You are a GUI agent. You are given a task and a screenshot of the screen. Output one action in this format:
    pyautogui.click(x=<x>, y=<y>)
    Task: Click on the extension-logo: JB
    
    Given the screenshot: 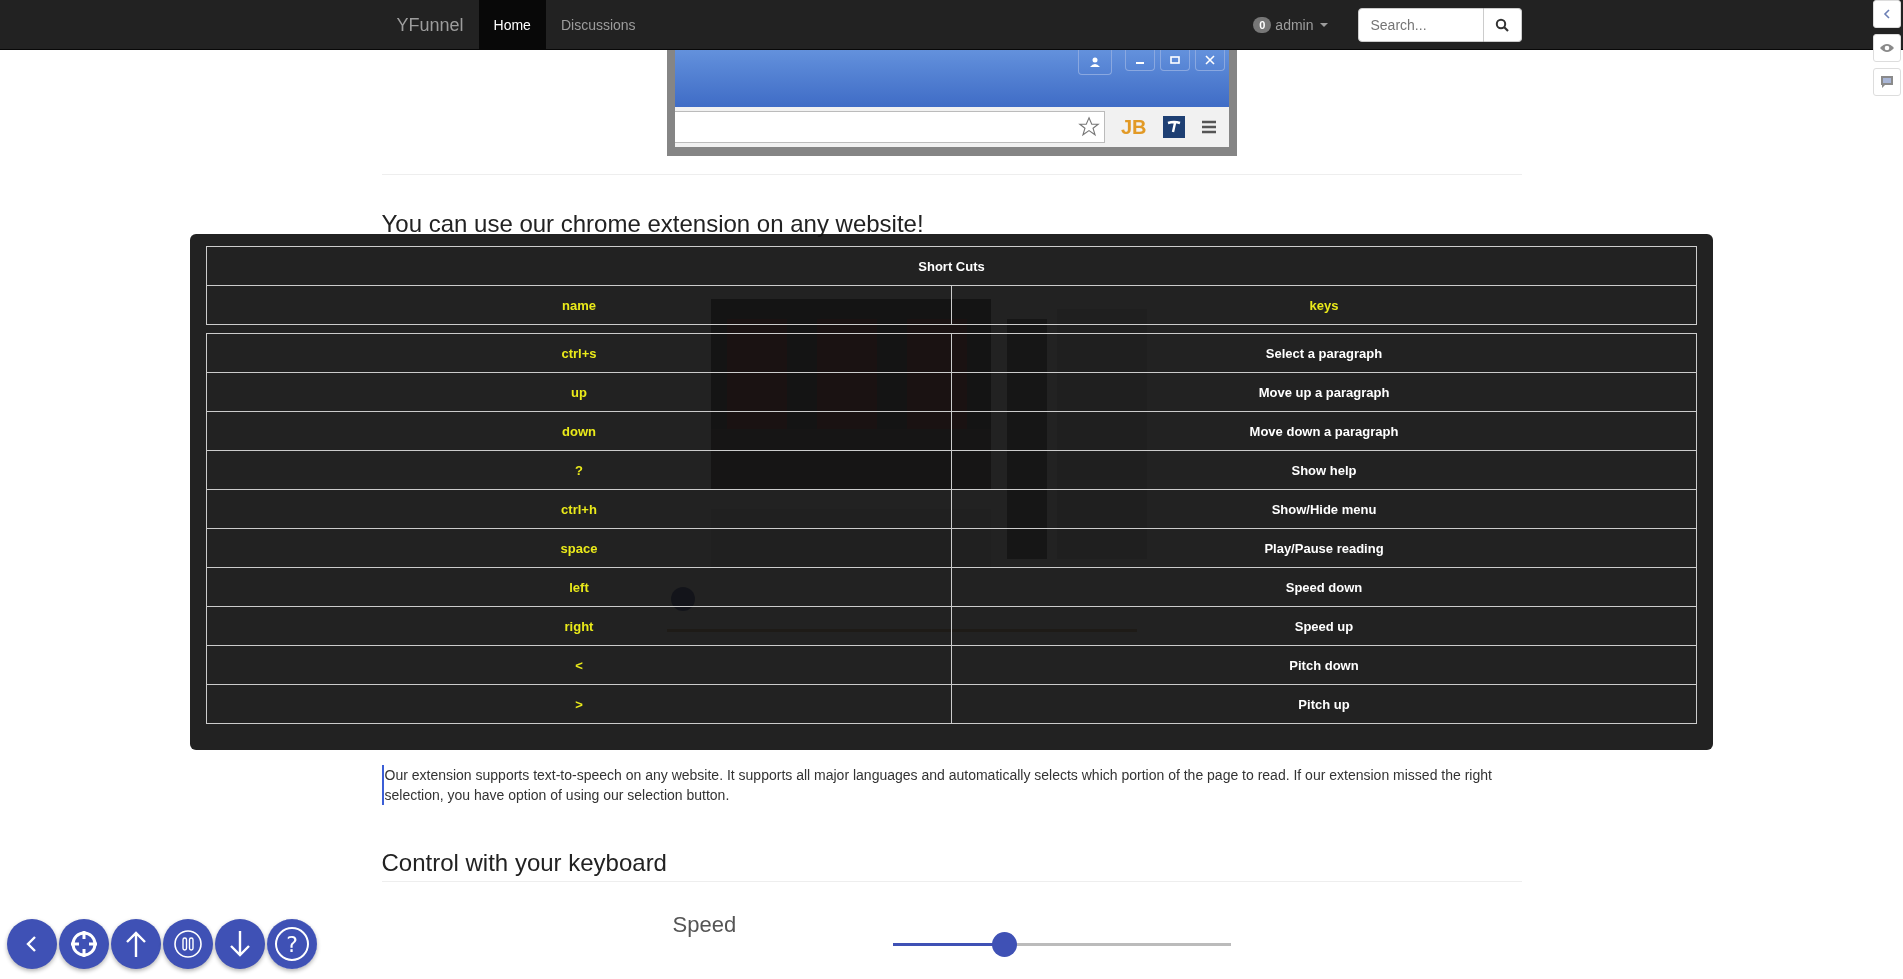 What is the action you would take?
    pyautogui.click(x=1133, y=127)
    